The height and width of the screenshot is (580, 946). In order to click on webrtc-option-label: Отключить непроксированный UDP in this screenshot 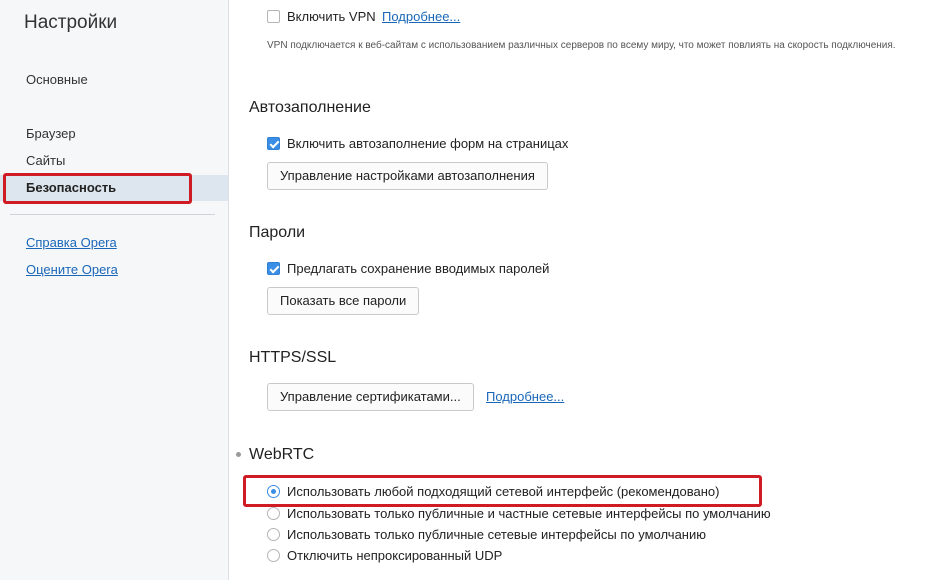, I will do `click(395, 555)`.